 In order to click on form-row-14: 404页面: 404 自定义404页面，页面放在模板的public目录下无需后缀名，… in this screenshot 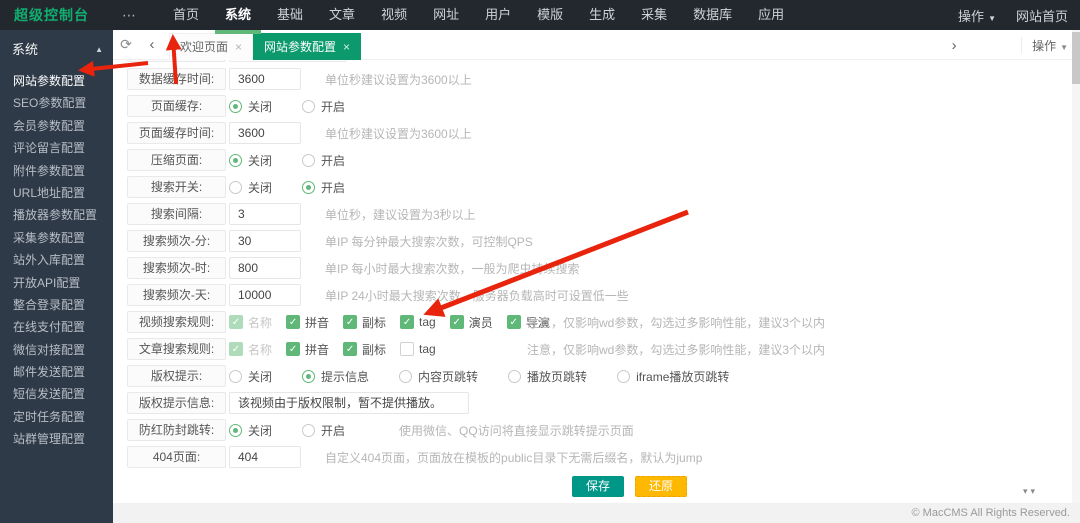, I will do `click(603, 457)`.